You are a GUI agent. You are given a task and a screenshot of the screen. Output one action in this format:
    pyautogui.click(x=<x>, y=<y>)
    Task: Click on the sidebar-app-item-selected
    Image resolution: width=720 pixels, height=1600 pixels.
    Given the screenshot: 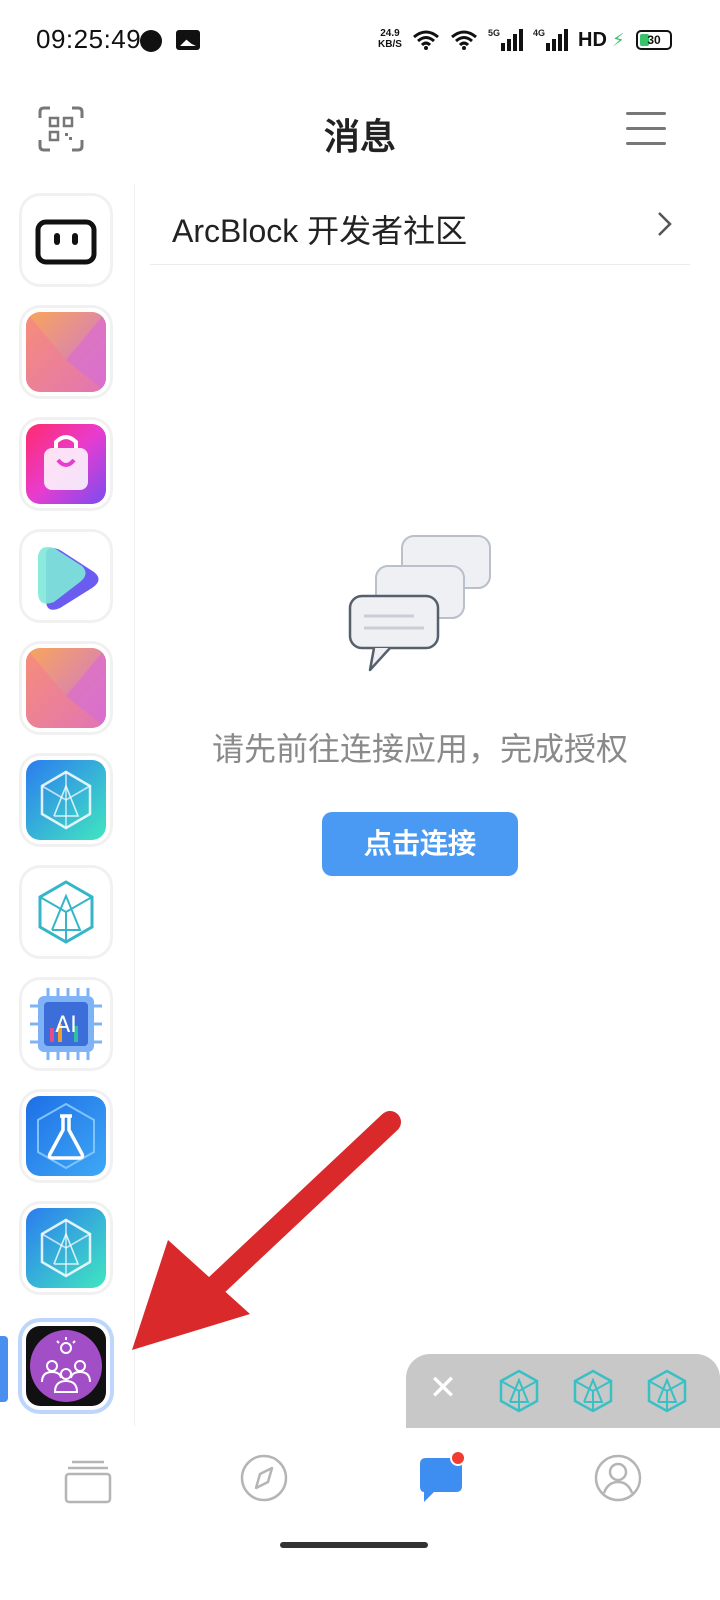 What is the action you would take?
    pyautogui.click(x=66, y=1366)
    